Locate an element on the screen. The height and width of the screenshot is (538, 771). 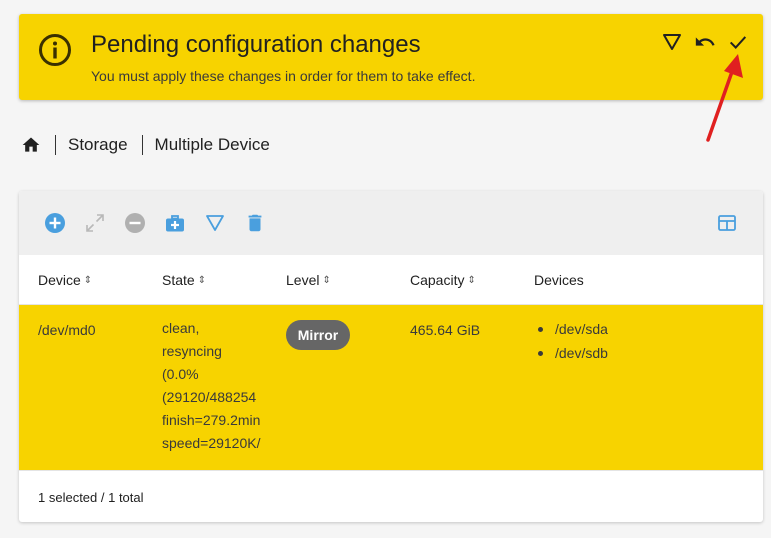
state-line: resyncing is located at coordinates (192, 351).